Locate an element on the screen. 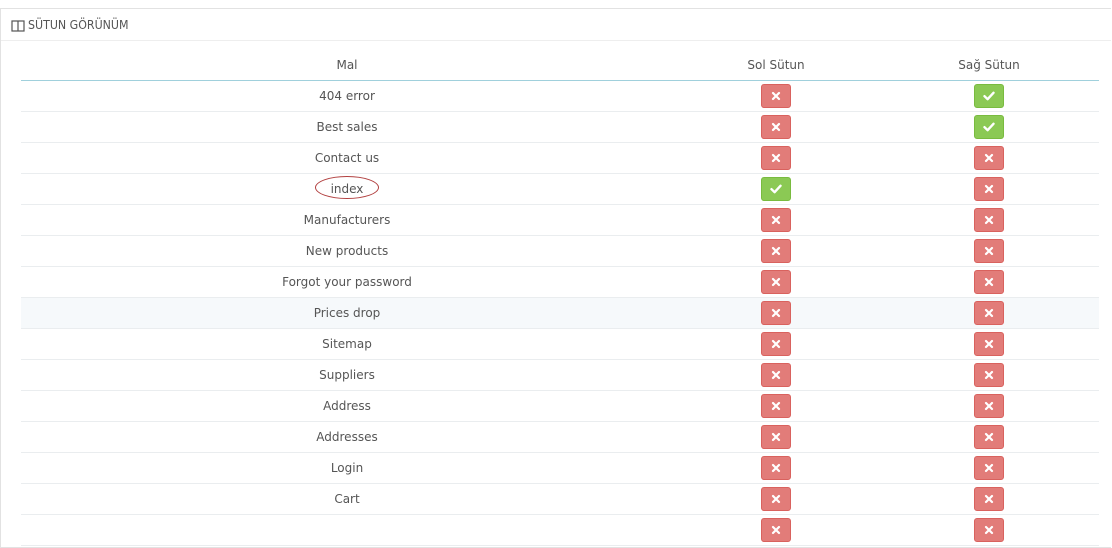 This screenshot has height=548, width=1112. page-name: Manufacturers is located at coordinates (347, 220).